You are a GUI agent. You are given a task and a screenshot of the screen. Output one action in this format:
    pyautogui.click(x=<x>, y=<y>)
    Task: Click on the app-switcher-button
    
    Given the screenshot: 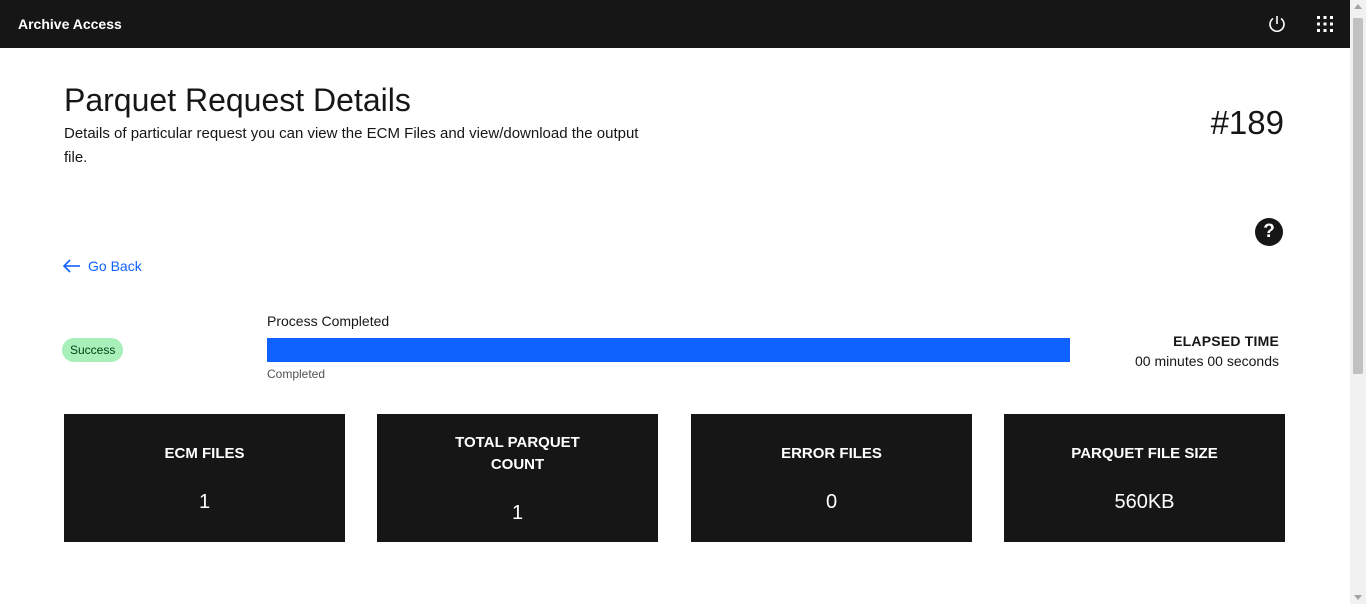 What is the action you would take?
    pyautogui.click(x=1325, y=24)
    